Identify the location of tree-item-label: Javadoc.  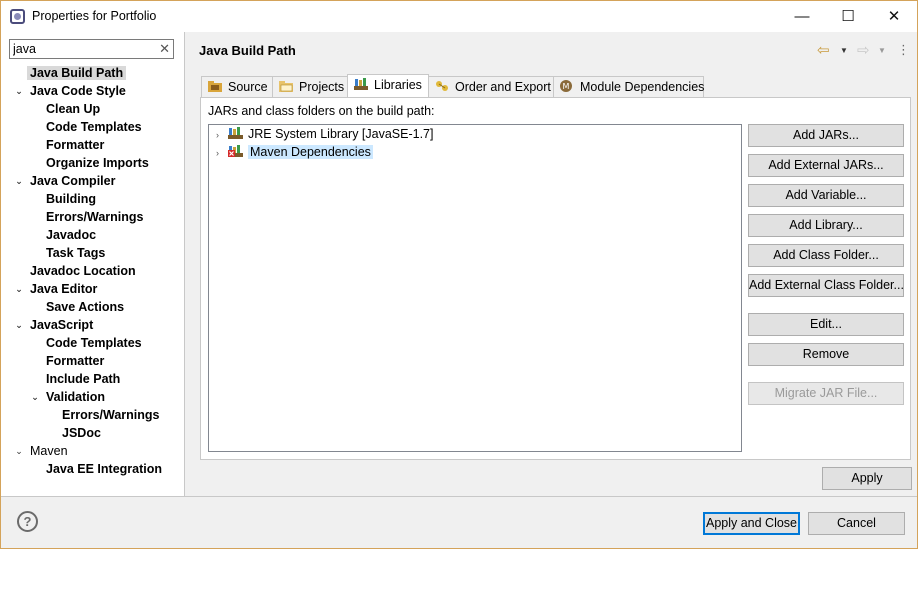
(71, 235).